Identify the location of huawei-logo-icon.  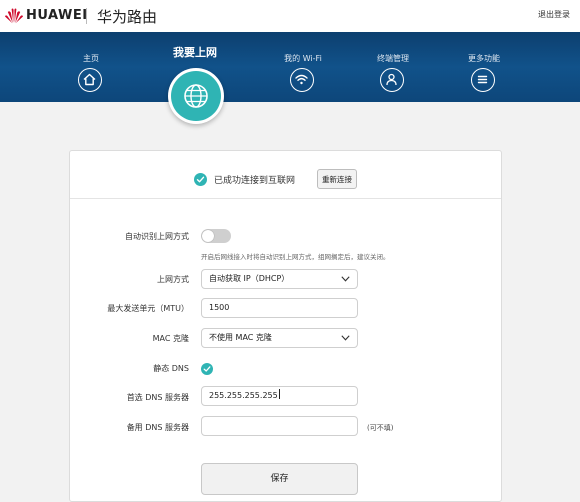
(14, 16).